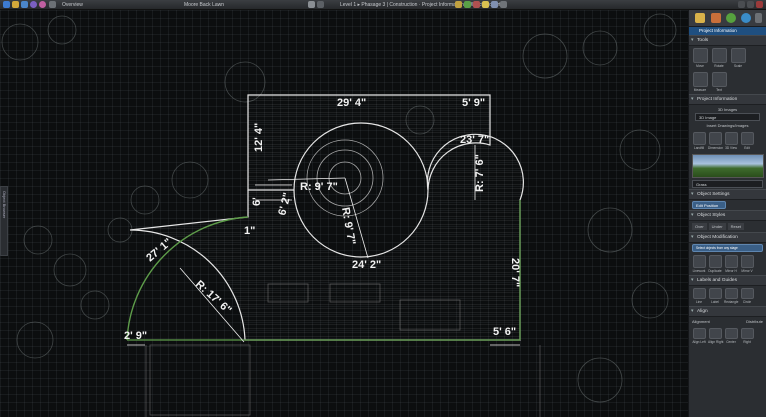  I want to click on sky-select: Grass, so click(727, 184).